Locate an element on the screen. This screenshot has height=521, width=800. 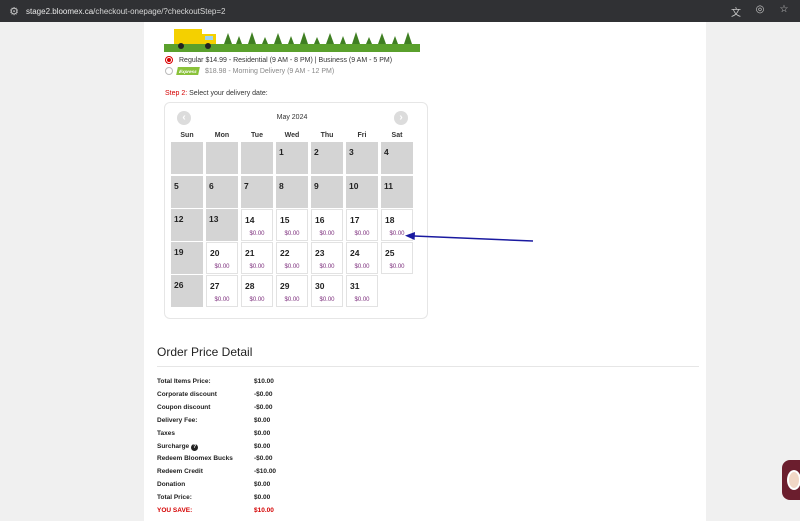
annotation-arrow is located at coordinates (469, 237).